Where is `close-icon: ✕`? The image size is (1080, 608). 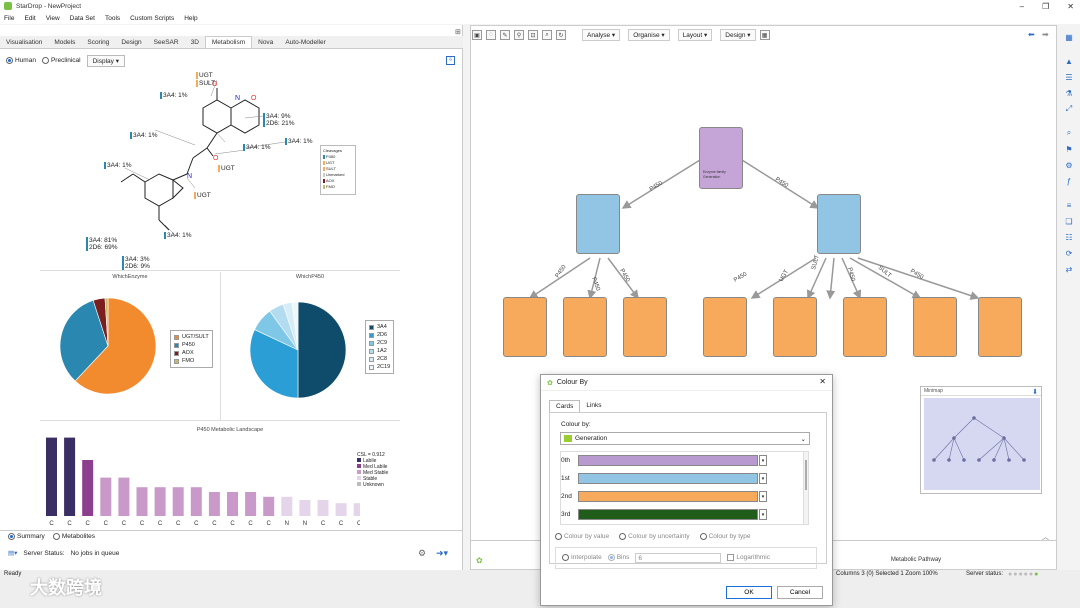 close-icon: ✕ is located at coordinates (1070, 6).